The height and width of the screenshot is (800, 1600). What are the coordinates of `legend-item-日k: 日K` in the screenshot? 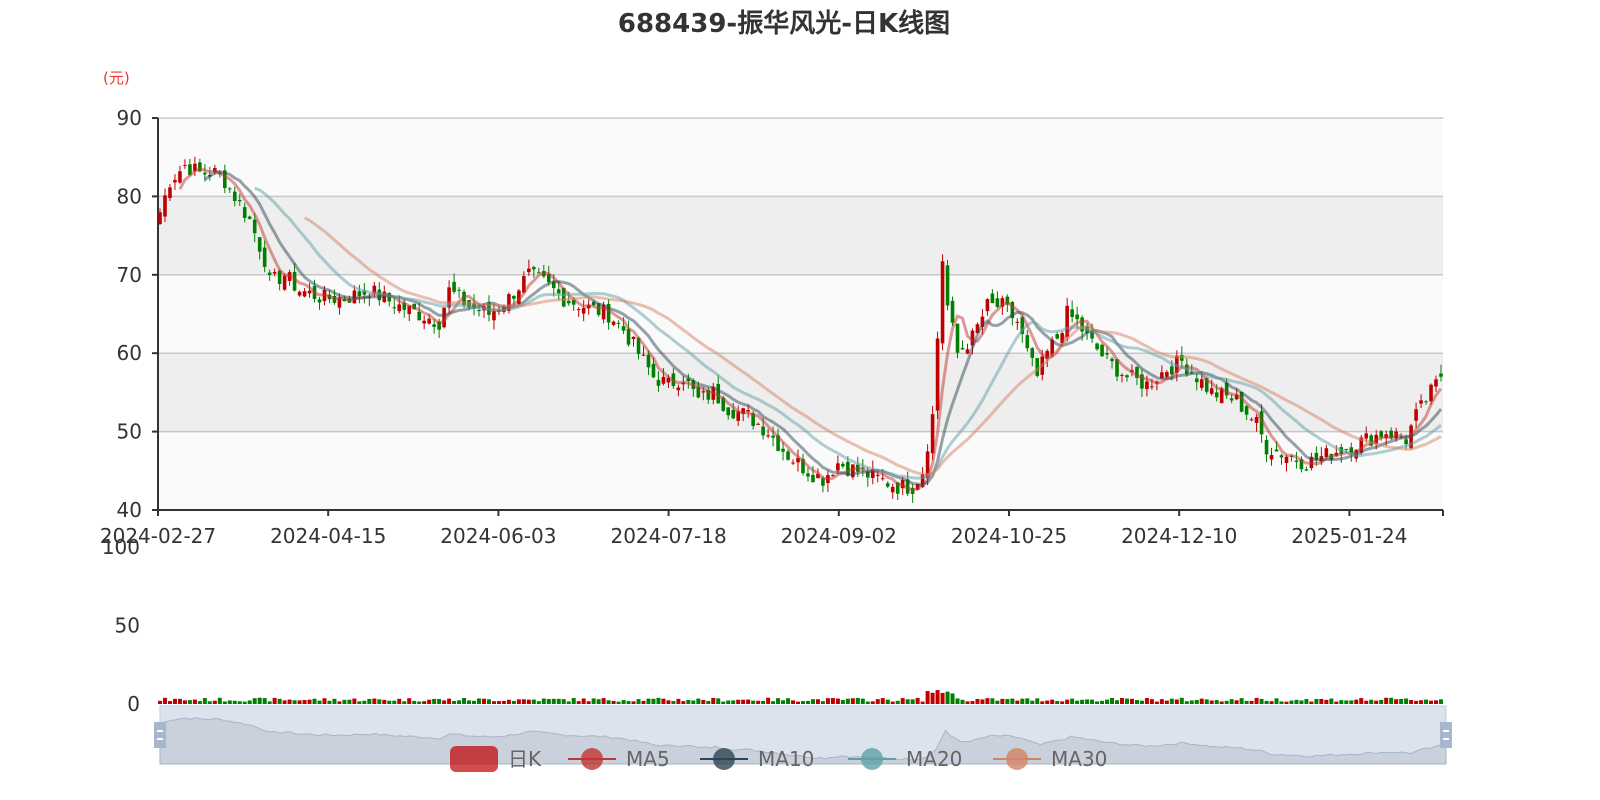 It's located at (496, 759).